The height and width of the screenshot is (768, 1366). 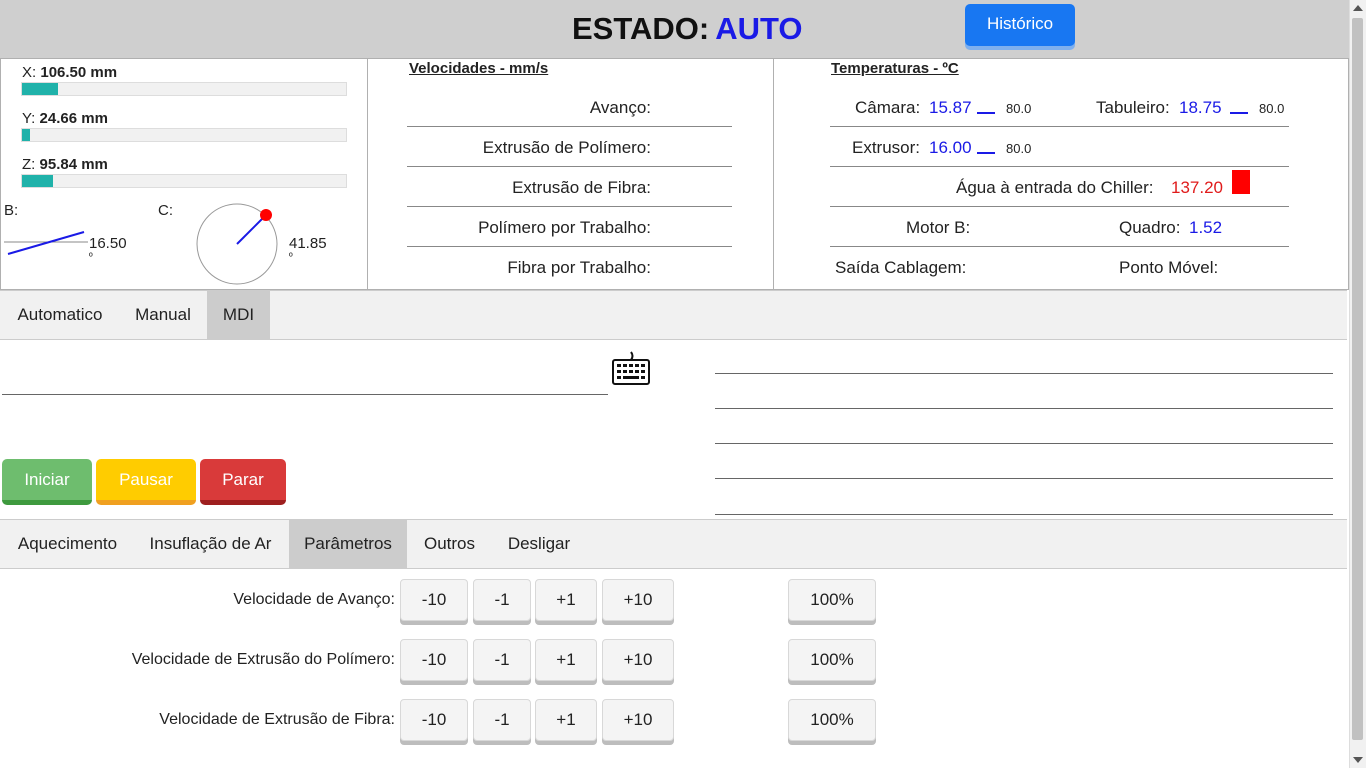 What do you see at coordinates (832, 660) in the screenshot?
I see `polimero-reset-button: 100%` at bounding box center [832, 660].